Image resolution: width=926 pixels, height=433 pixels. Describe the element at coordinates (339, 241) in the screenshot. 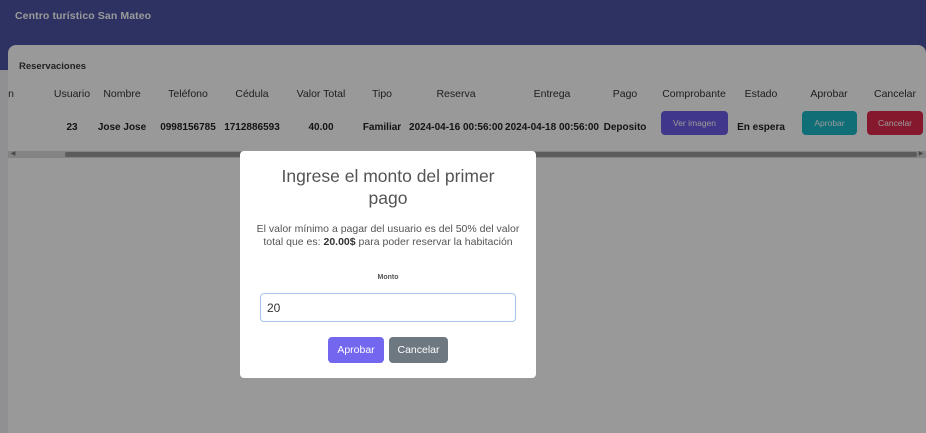

I see `minimum-amount: 20.00$` at that location.